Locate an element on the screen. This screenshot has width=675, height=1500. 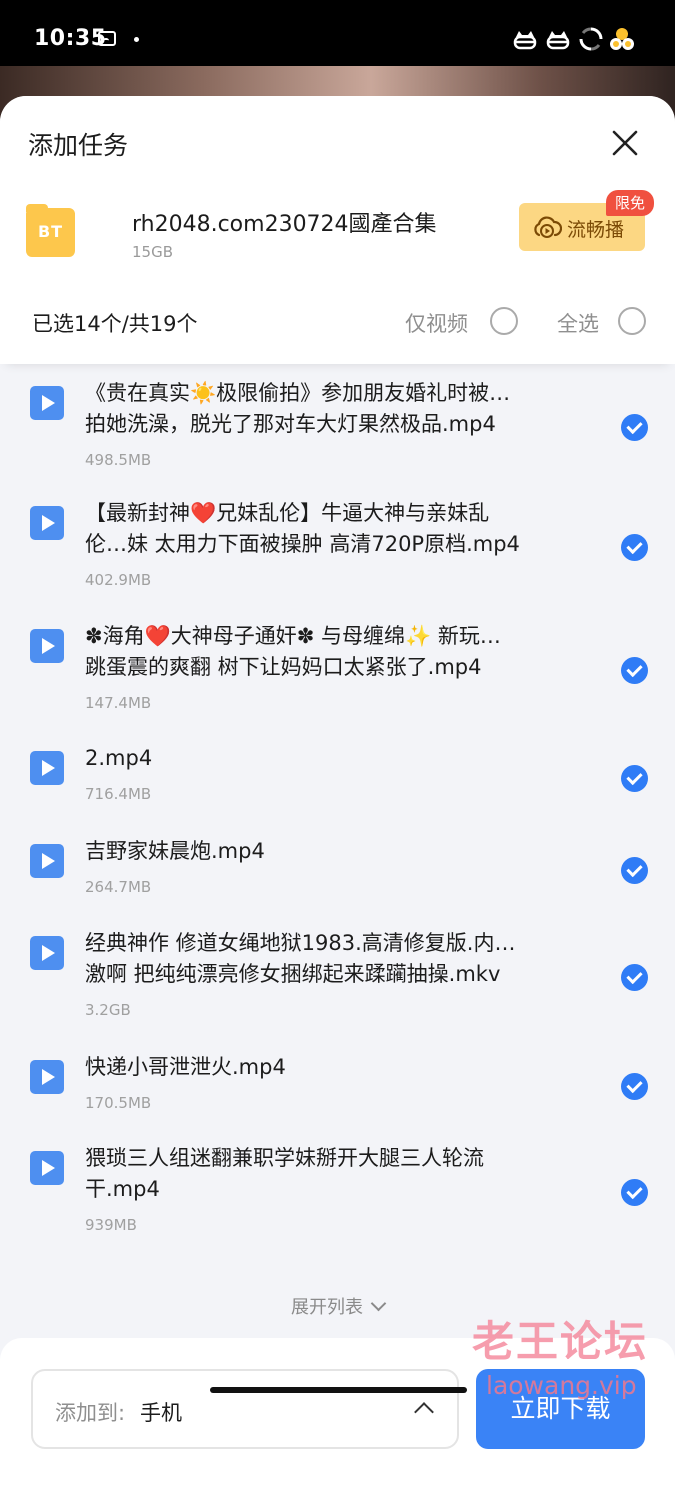
watermark: 老王论坛 laowang.vip is located at coordinates (572, 1354).